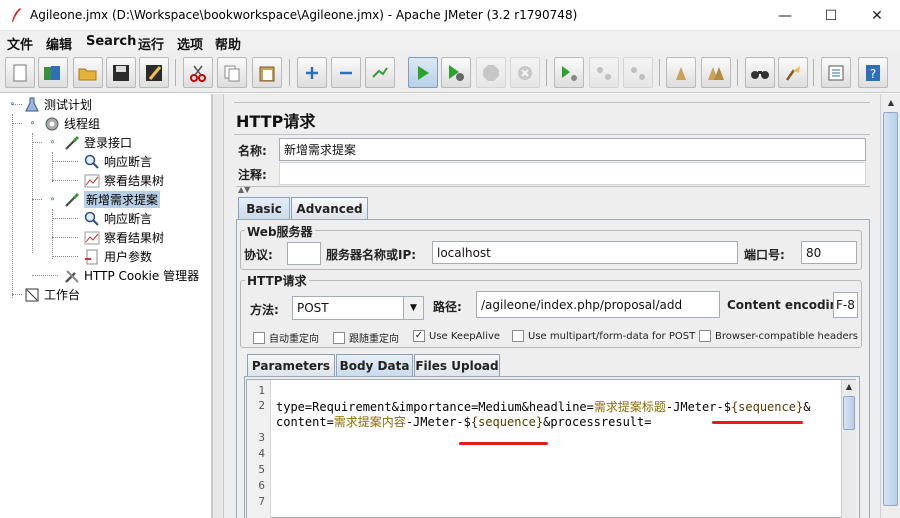 This screenshot has height=518, width=900. I want to click on redirect-auto-checkbox: 自动重定向, so click(286, 337).